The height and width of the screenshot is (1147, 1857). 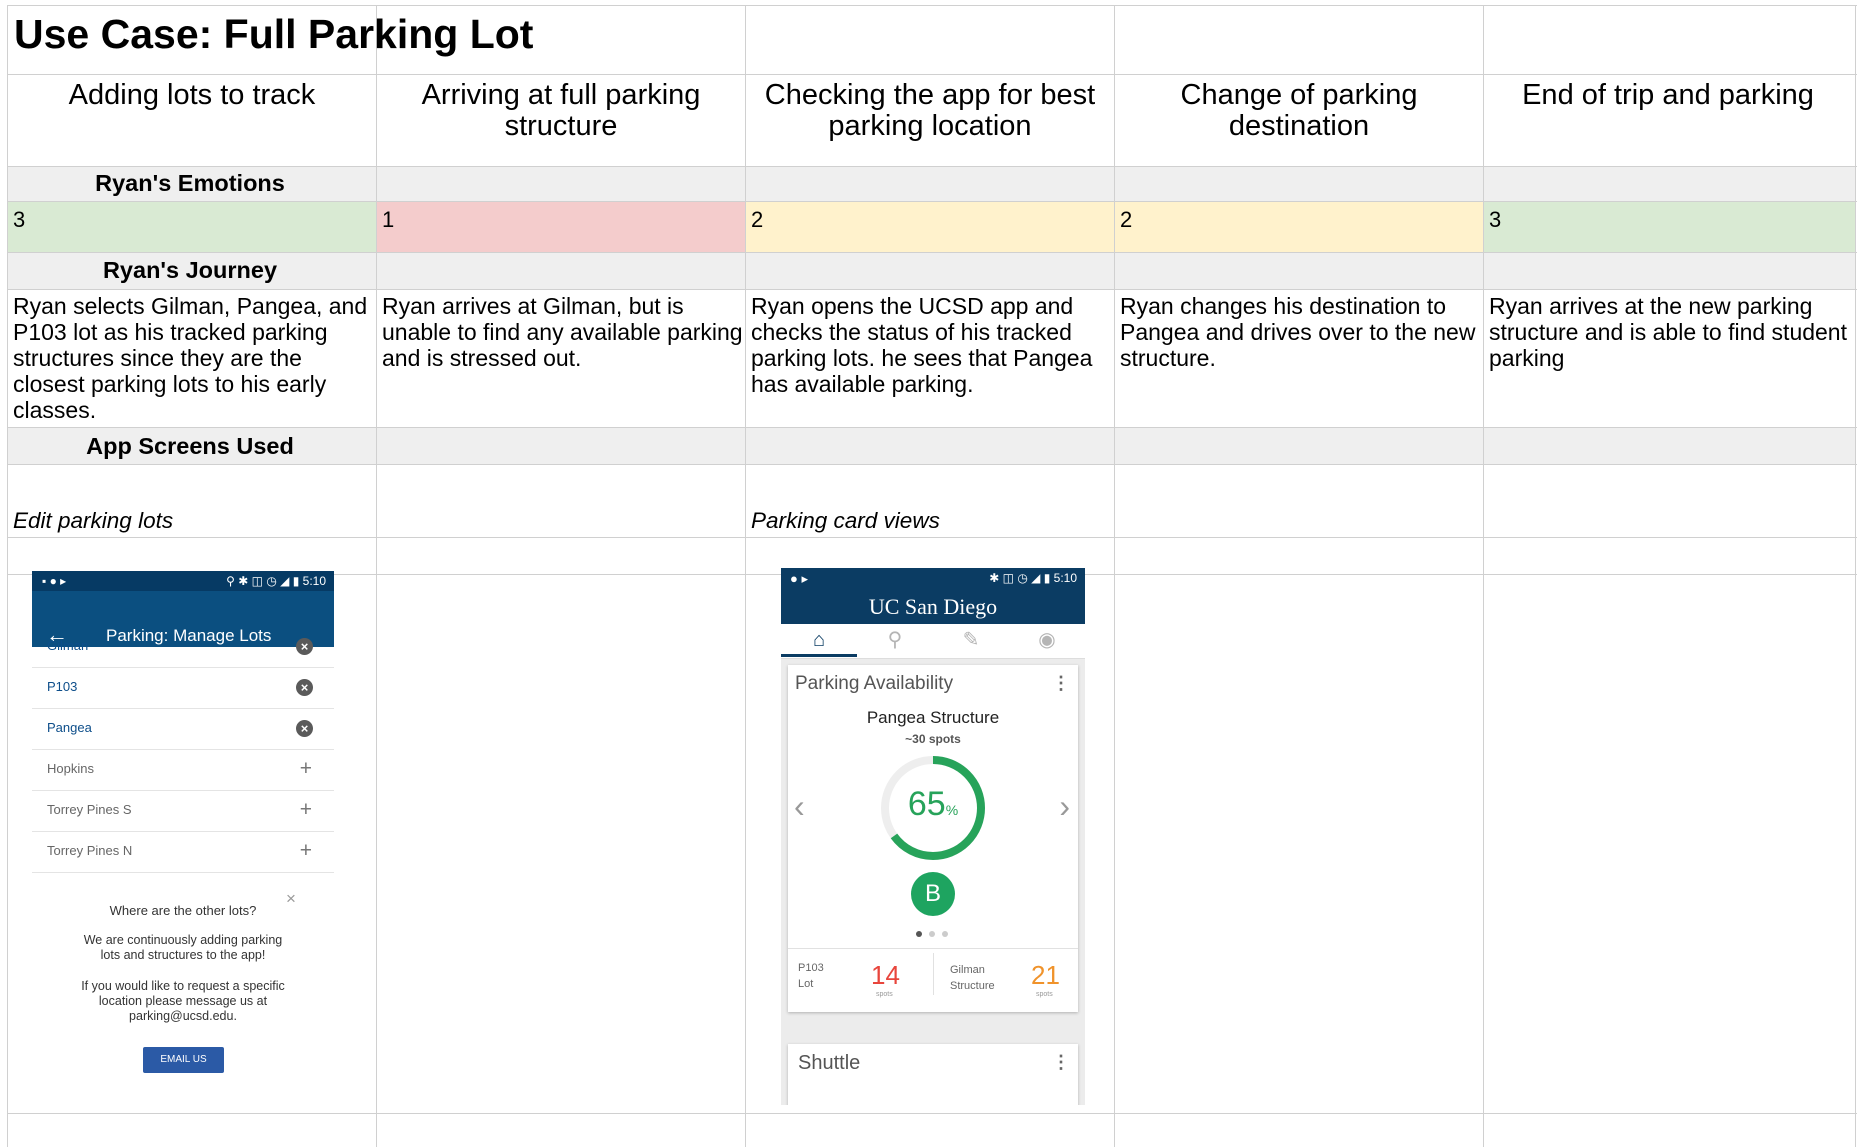 What do you see at coordinates (561, 110) in the screenshot?
I see `phase-2: Arriving at full parking structure` at bounding box center [561, 110].